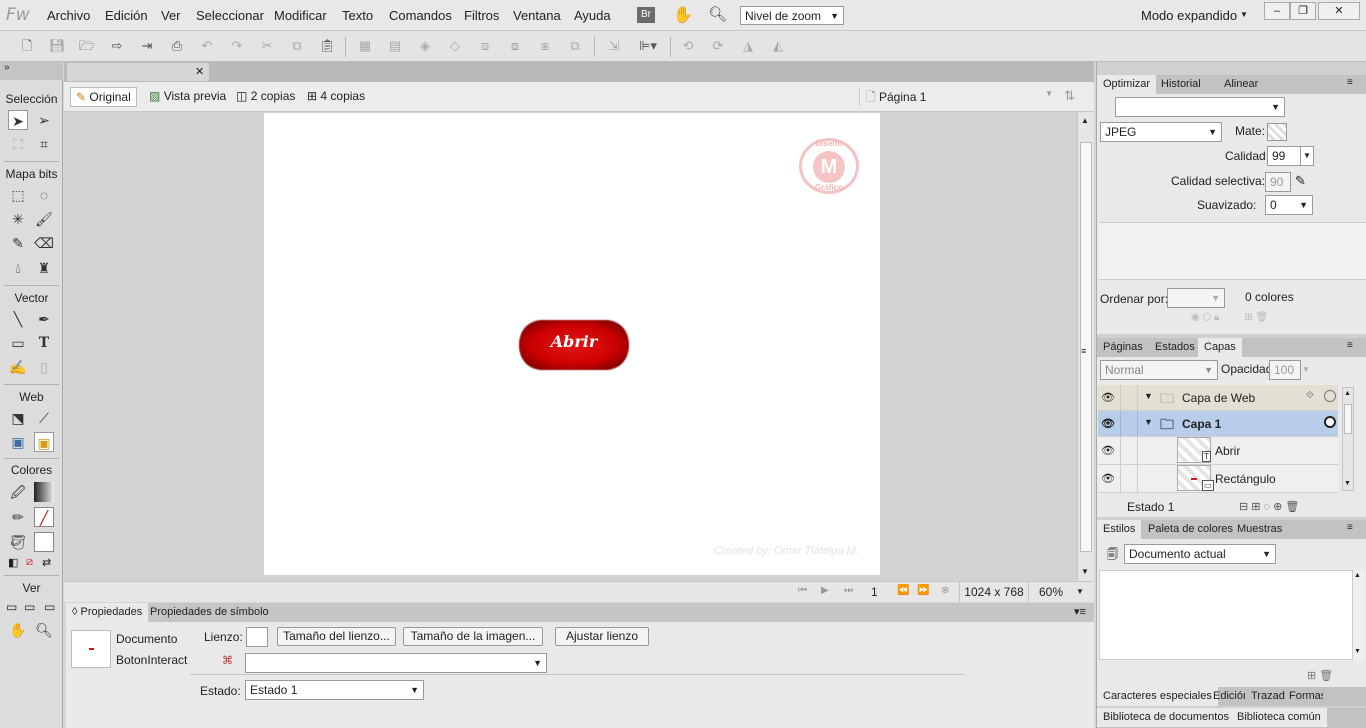  I want to click on layer-row-capa-1: 👁︎ ▼ 🗀 Capa 1, so click(1218, 424).